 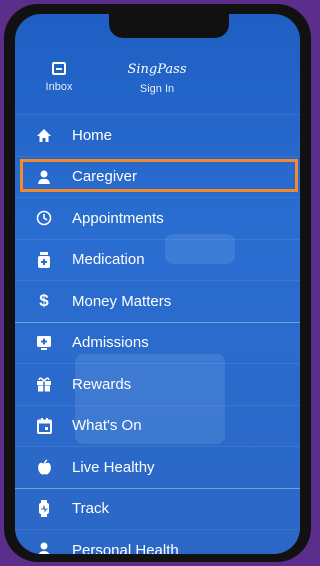 What do you see at coordinates (59, 68) in the screenshot?
I see `inbox-icon` at bounding box center [59, 68].